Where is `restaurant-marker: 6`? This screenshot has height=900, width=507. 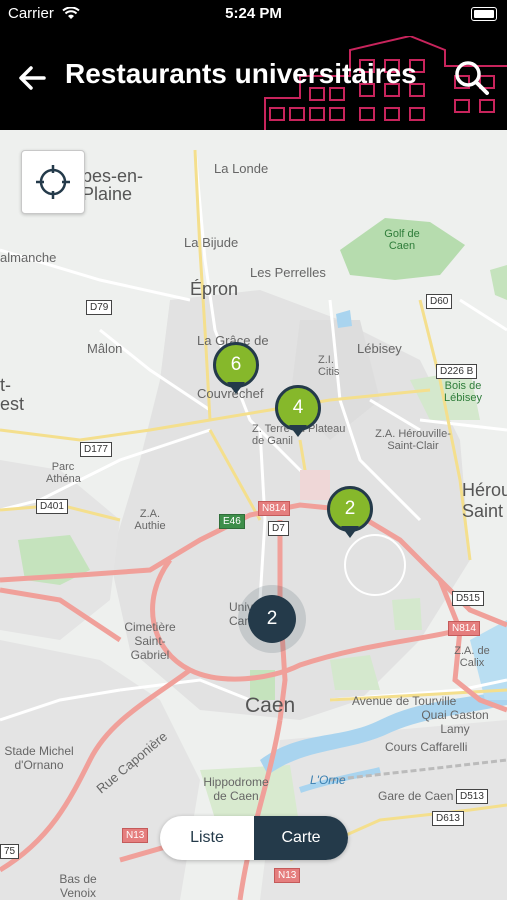
restaurant-marker: 6 is located at coordinates (236, 369).